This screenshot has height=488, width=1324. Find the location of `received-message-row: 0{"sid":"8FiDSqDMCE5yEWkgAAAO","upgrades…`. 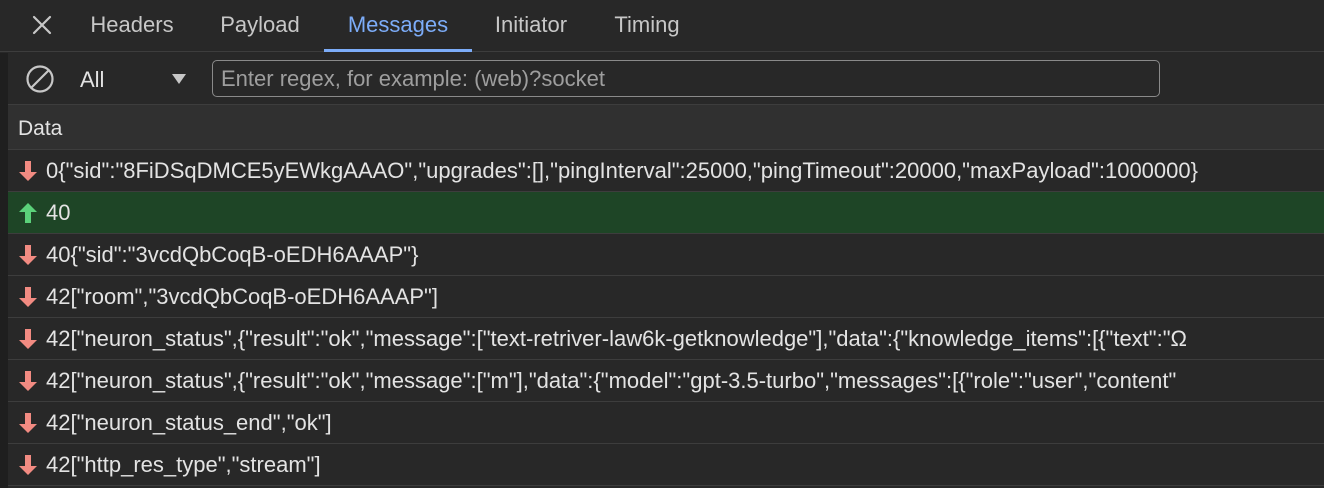

received-message-row: 0{"sid":"8FiDSqDMCE5yEWkgAAAO","upgrades… is located at coordinates (666, 171).